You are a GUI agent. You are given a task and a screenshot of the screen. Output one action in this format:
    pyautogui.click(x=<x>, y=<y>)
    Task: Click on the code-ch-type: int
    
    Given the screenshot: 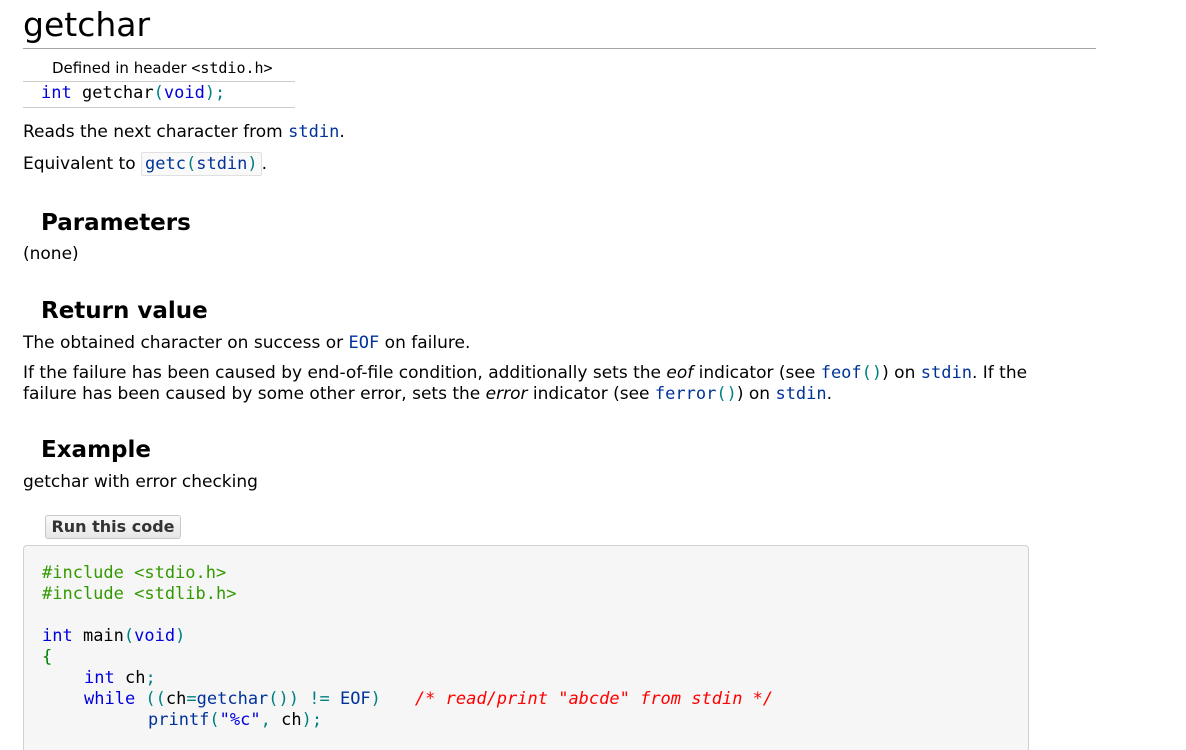 What is the action you would take?
    pyautogui.click(x=99, y=678)
    